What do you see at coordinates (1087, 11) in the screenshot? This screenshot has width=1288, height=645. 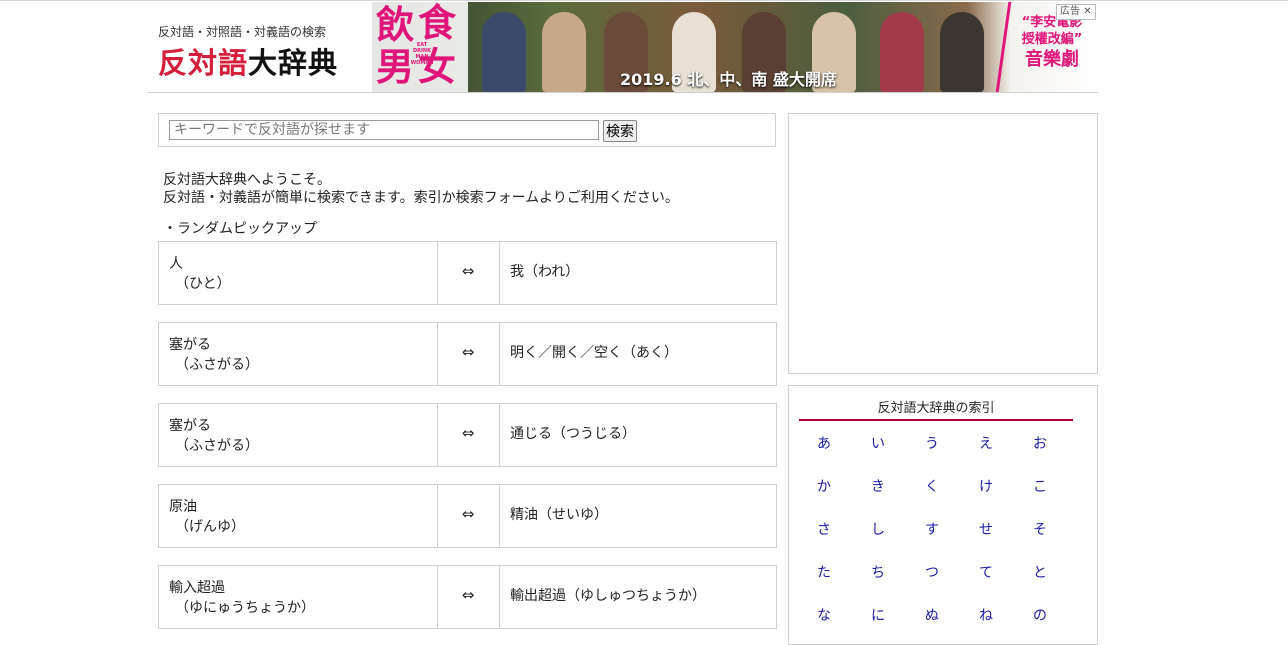 I see `close-icon: ✕` at bounding box center [1087, 11].